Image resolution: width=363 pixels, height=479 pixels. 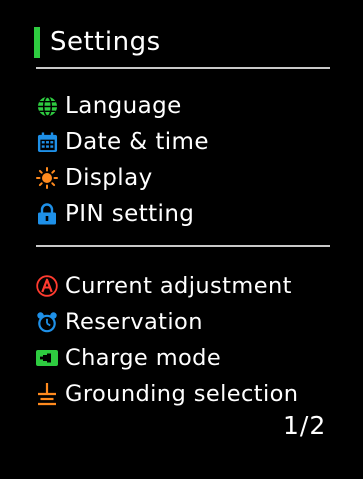 I want to click on page-indicator: 1/2, so click(x=305, y=425).